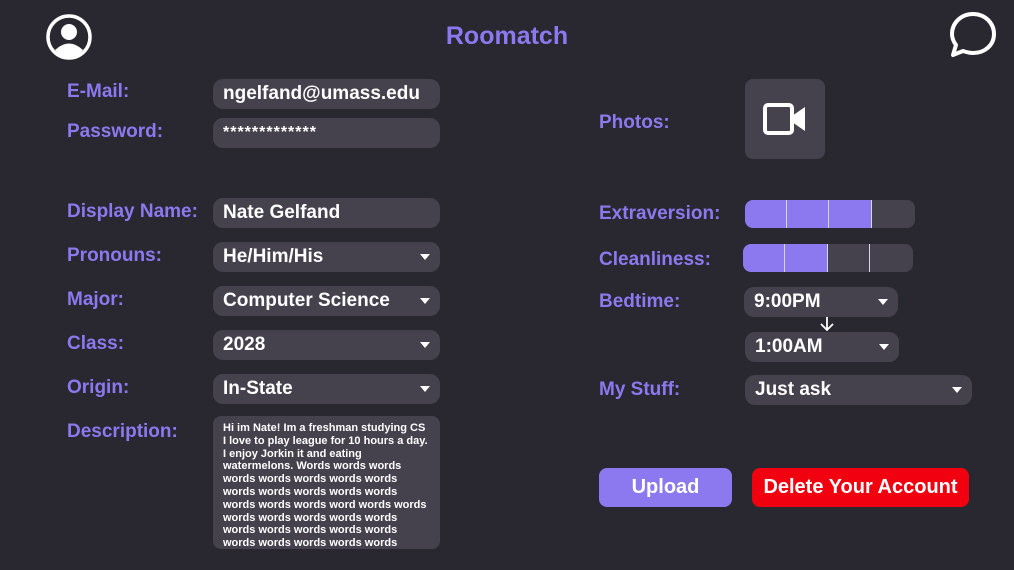  Describe the element at coordinates (326, 133) in the screenshot. I see `password-field: *************` at that location.